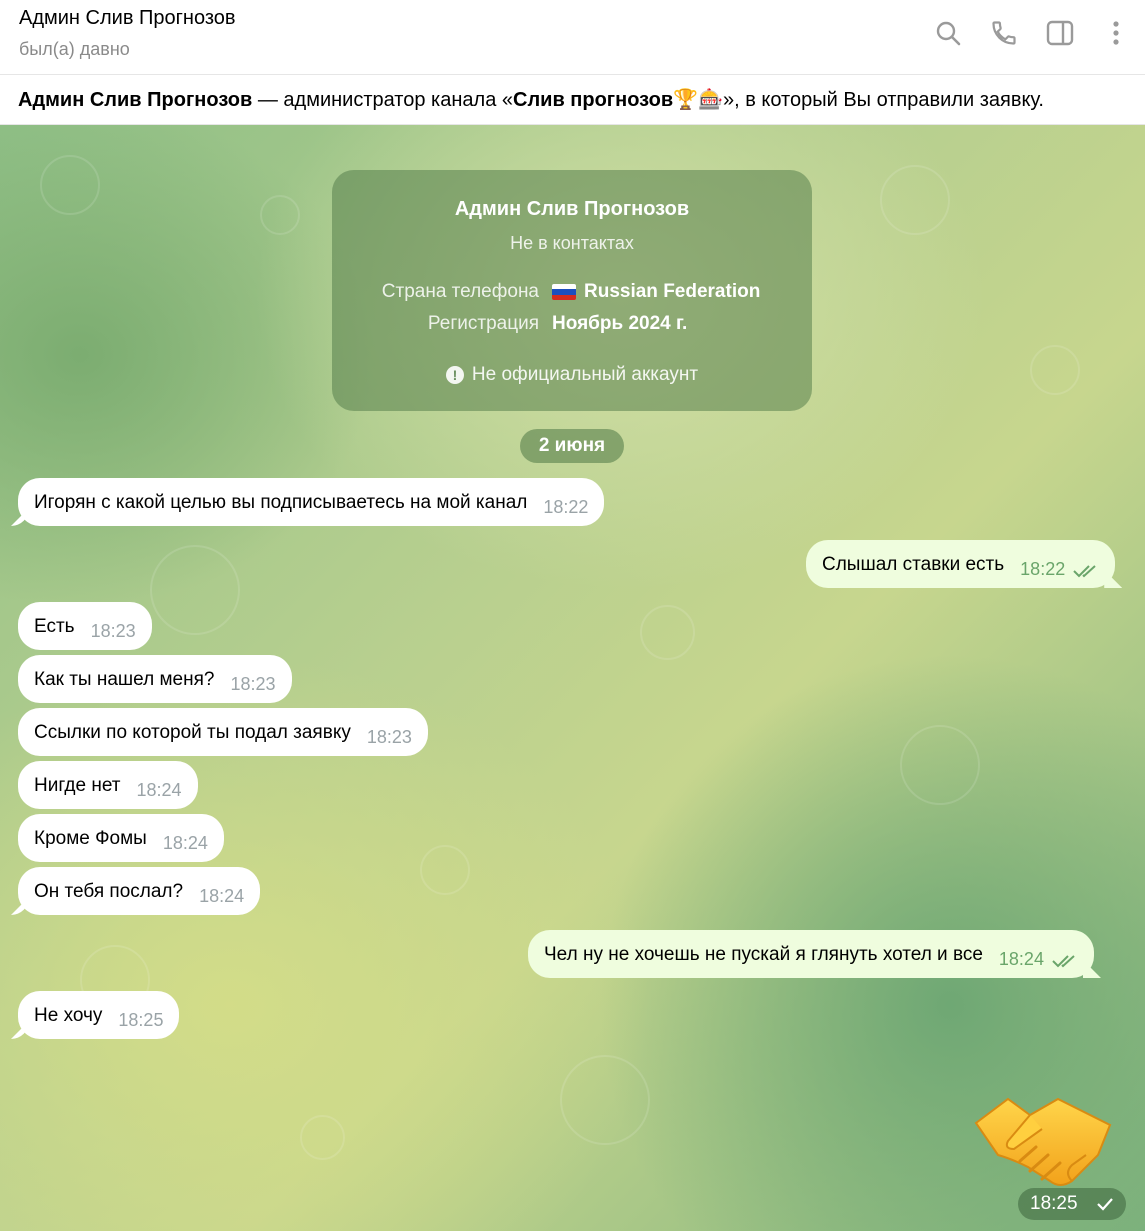  Describe the element at coordinates (564, 292) in the screenshot. I see `russia-flag-icon` at that location.